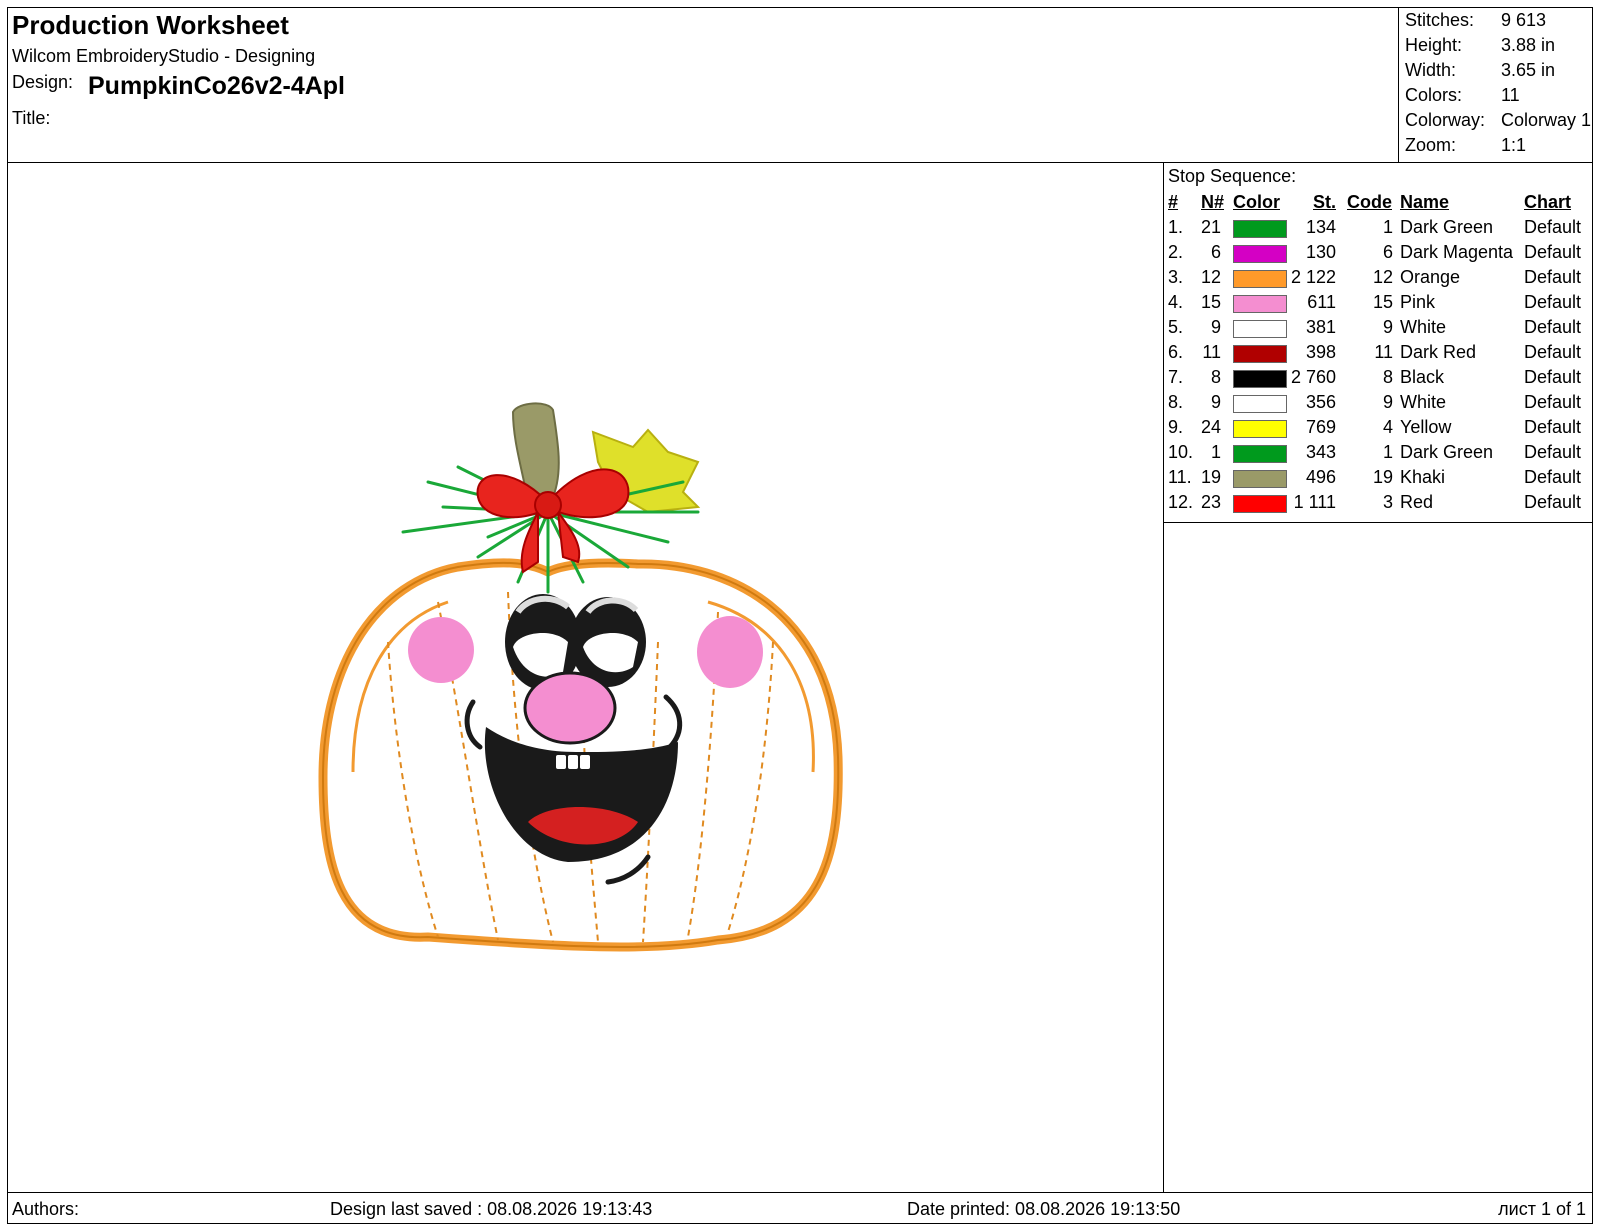 The height and width of the screenshot is (1231, 1600). Describe the element at coordinates (1320, 402) in the screenshot. I see `stop-cell-st: 356` at that location.